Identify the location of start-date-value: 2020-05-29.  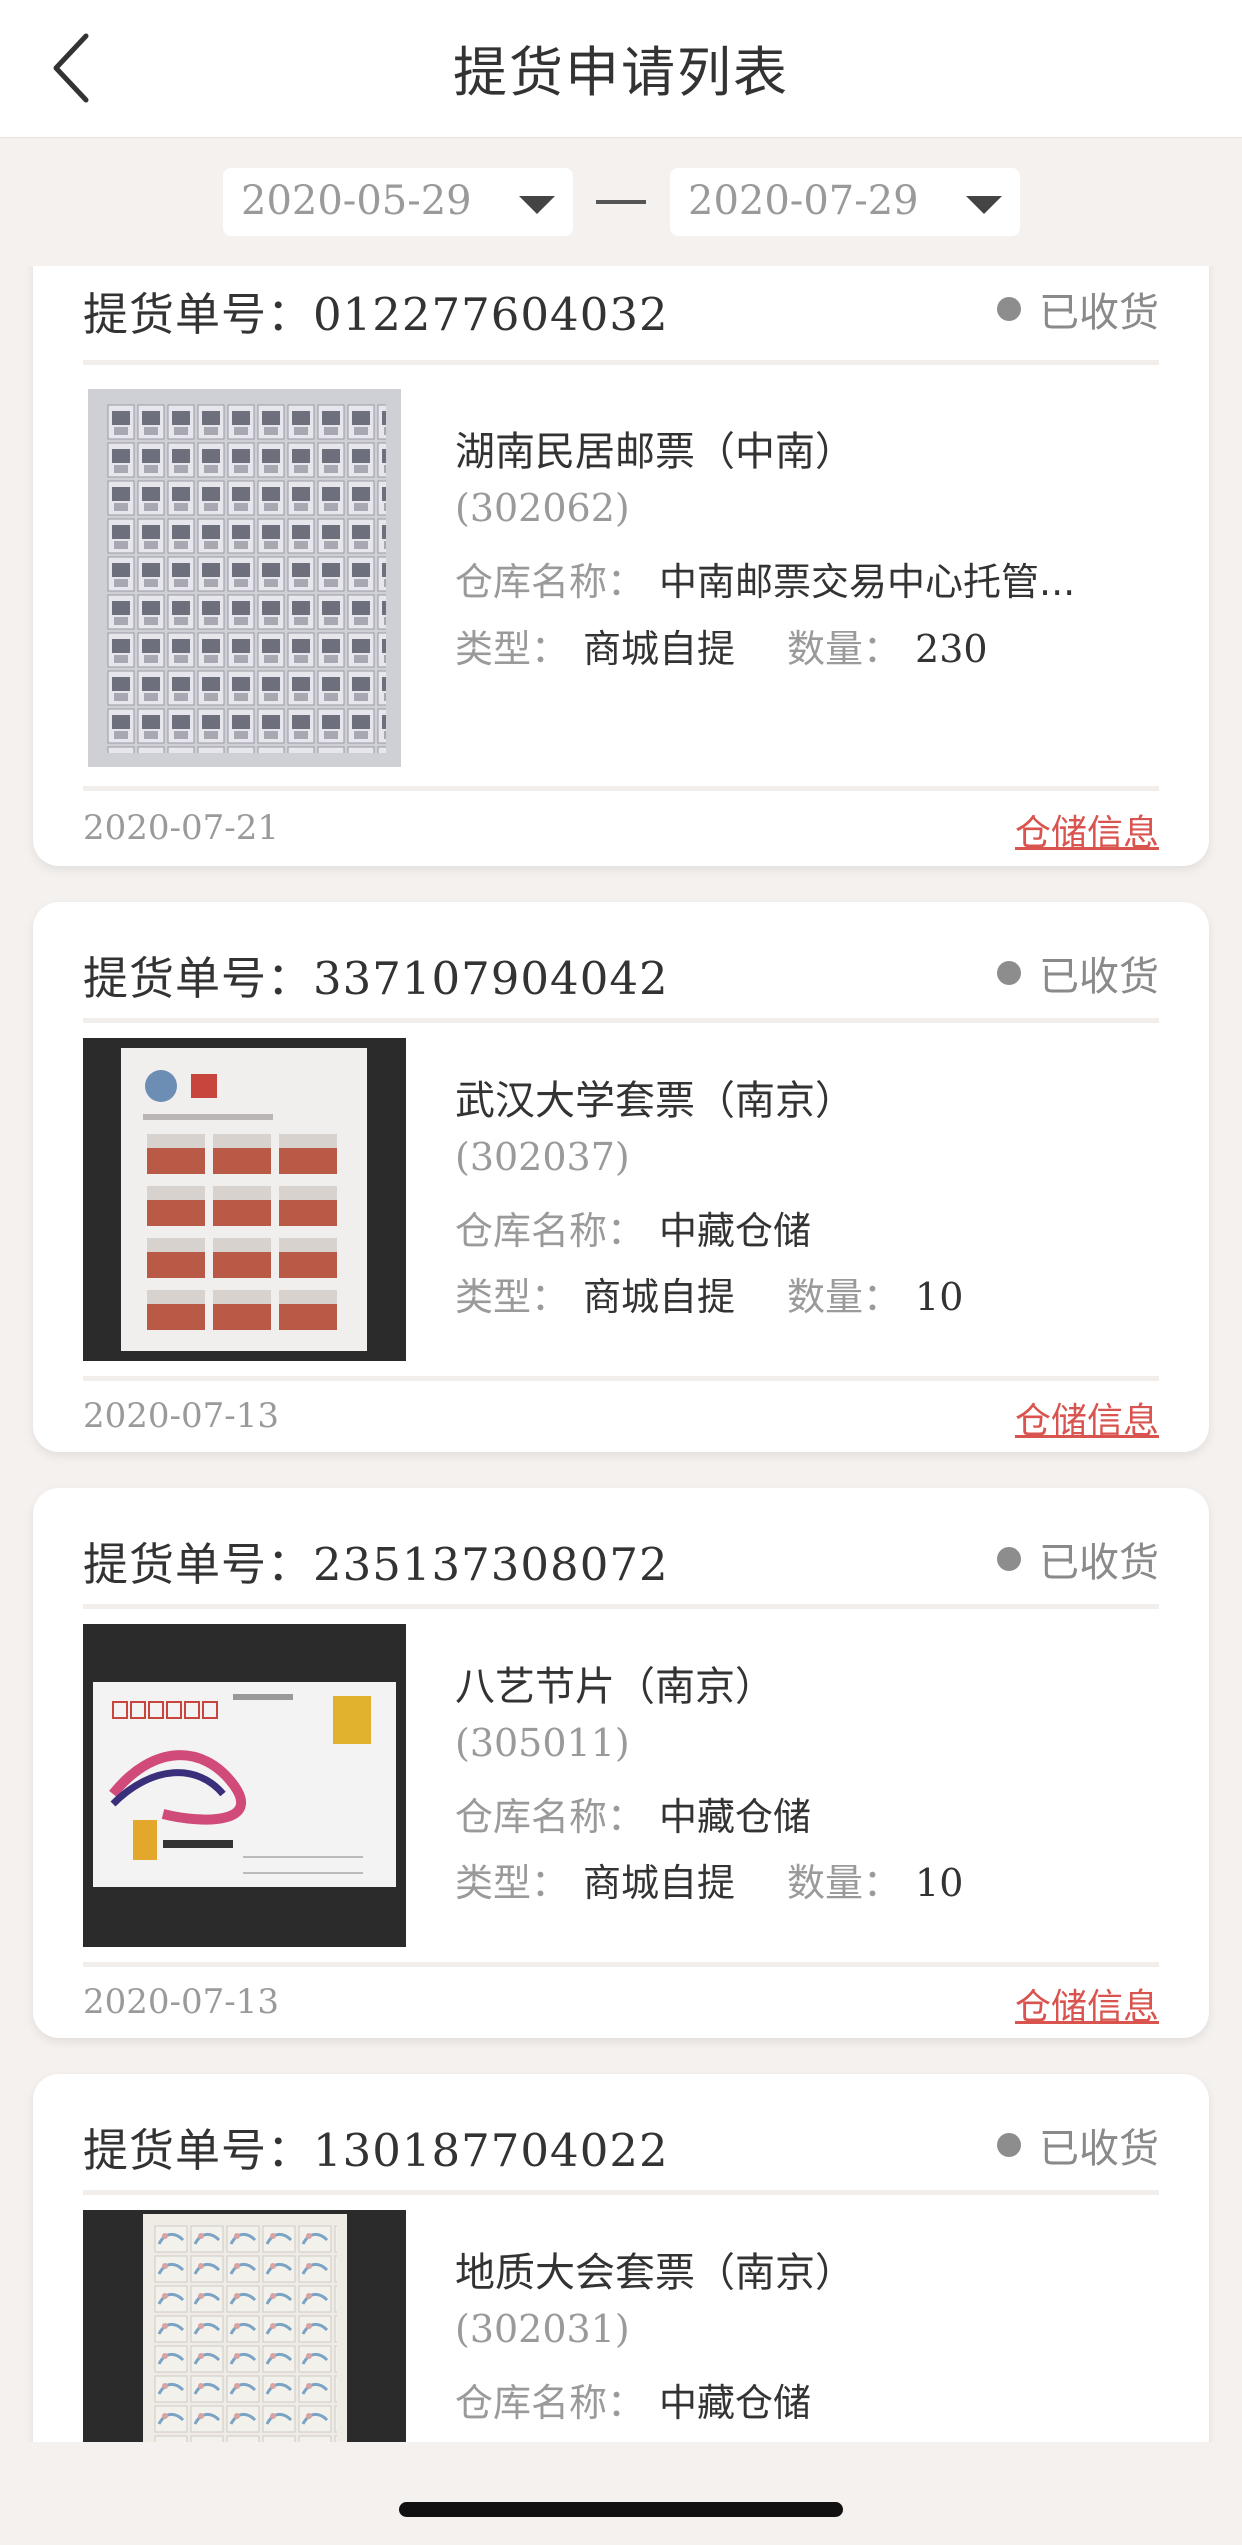
(356, 201).